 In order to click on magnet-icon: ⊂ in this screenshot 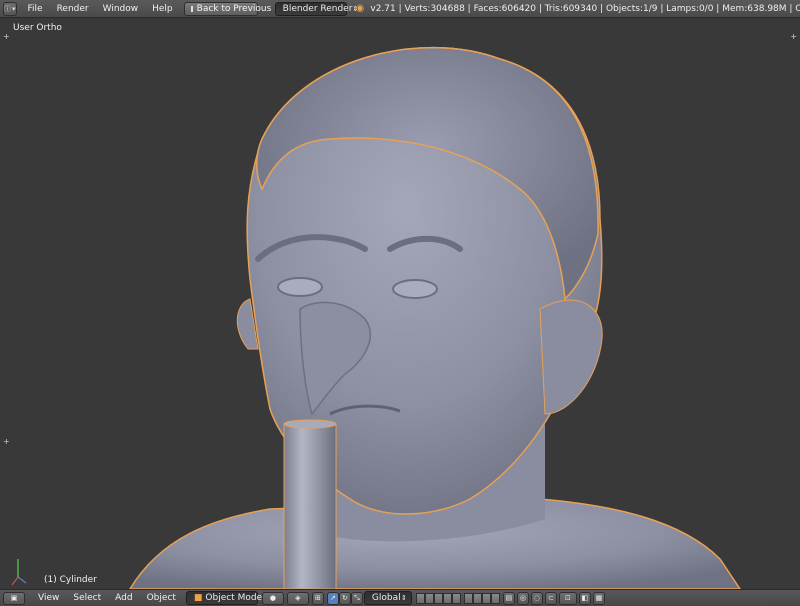, I will do `click(550, 598)`.